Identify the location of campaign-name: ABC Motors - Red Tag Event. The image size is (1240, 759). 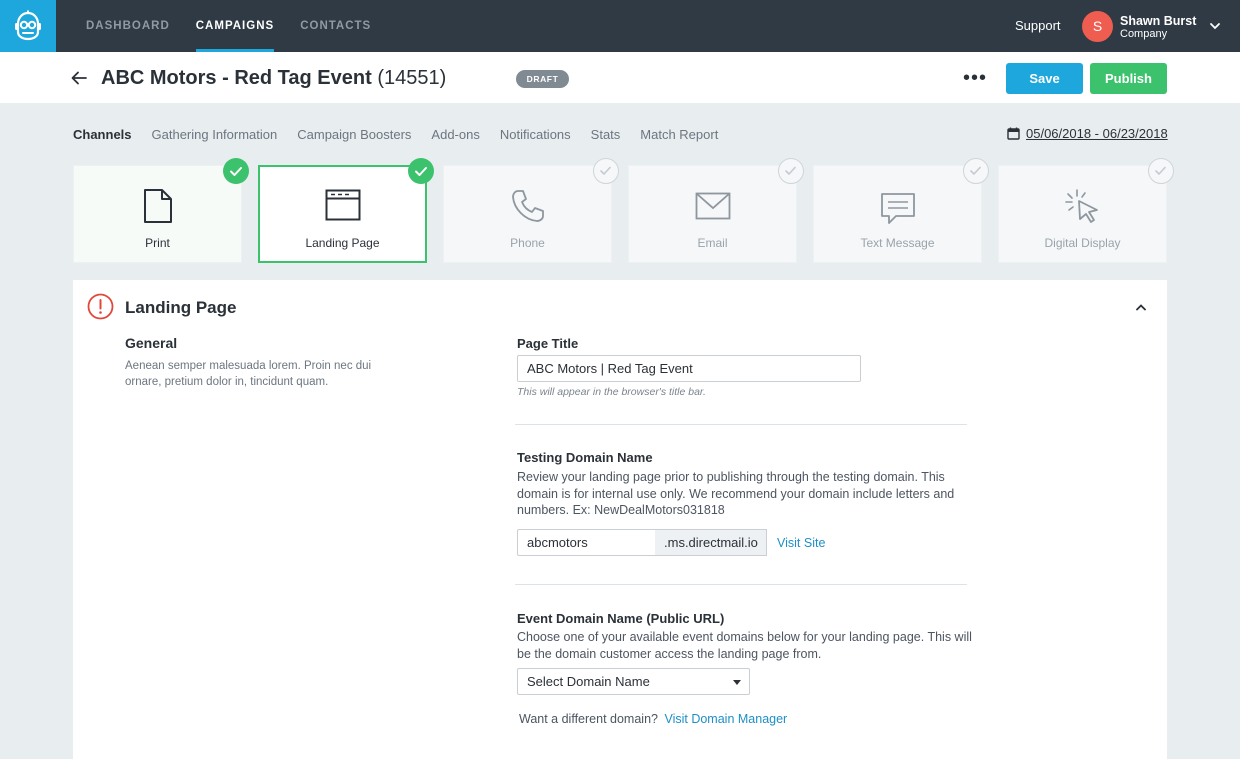
(236, 78).